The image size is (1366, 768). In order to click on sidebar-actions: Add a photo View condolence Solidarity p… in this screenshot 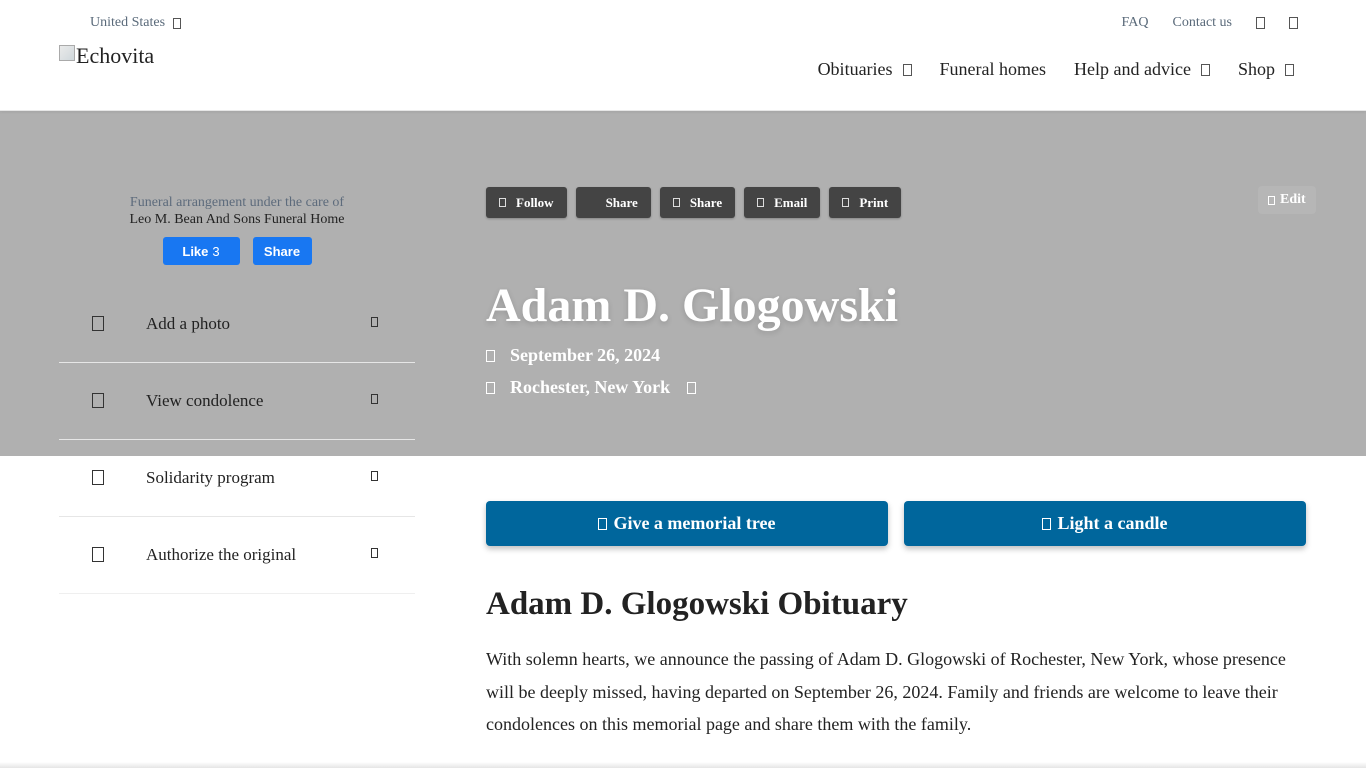, I will do `click(237, 440)`.